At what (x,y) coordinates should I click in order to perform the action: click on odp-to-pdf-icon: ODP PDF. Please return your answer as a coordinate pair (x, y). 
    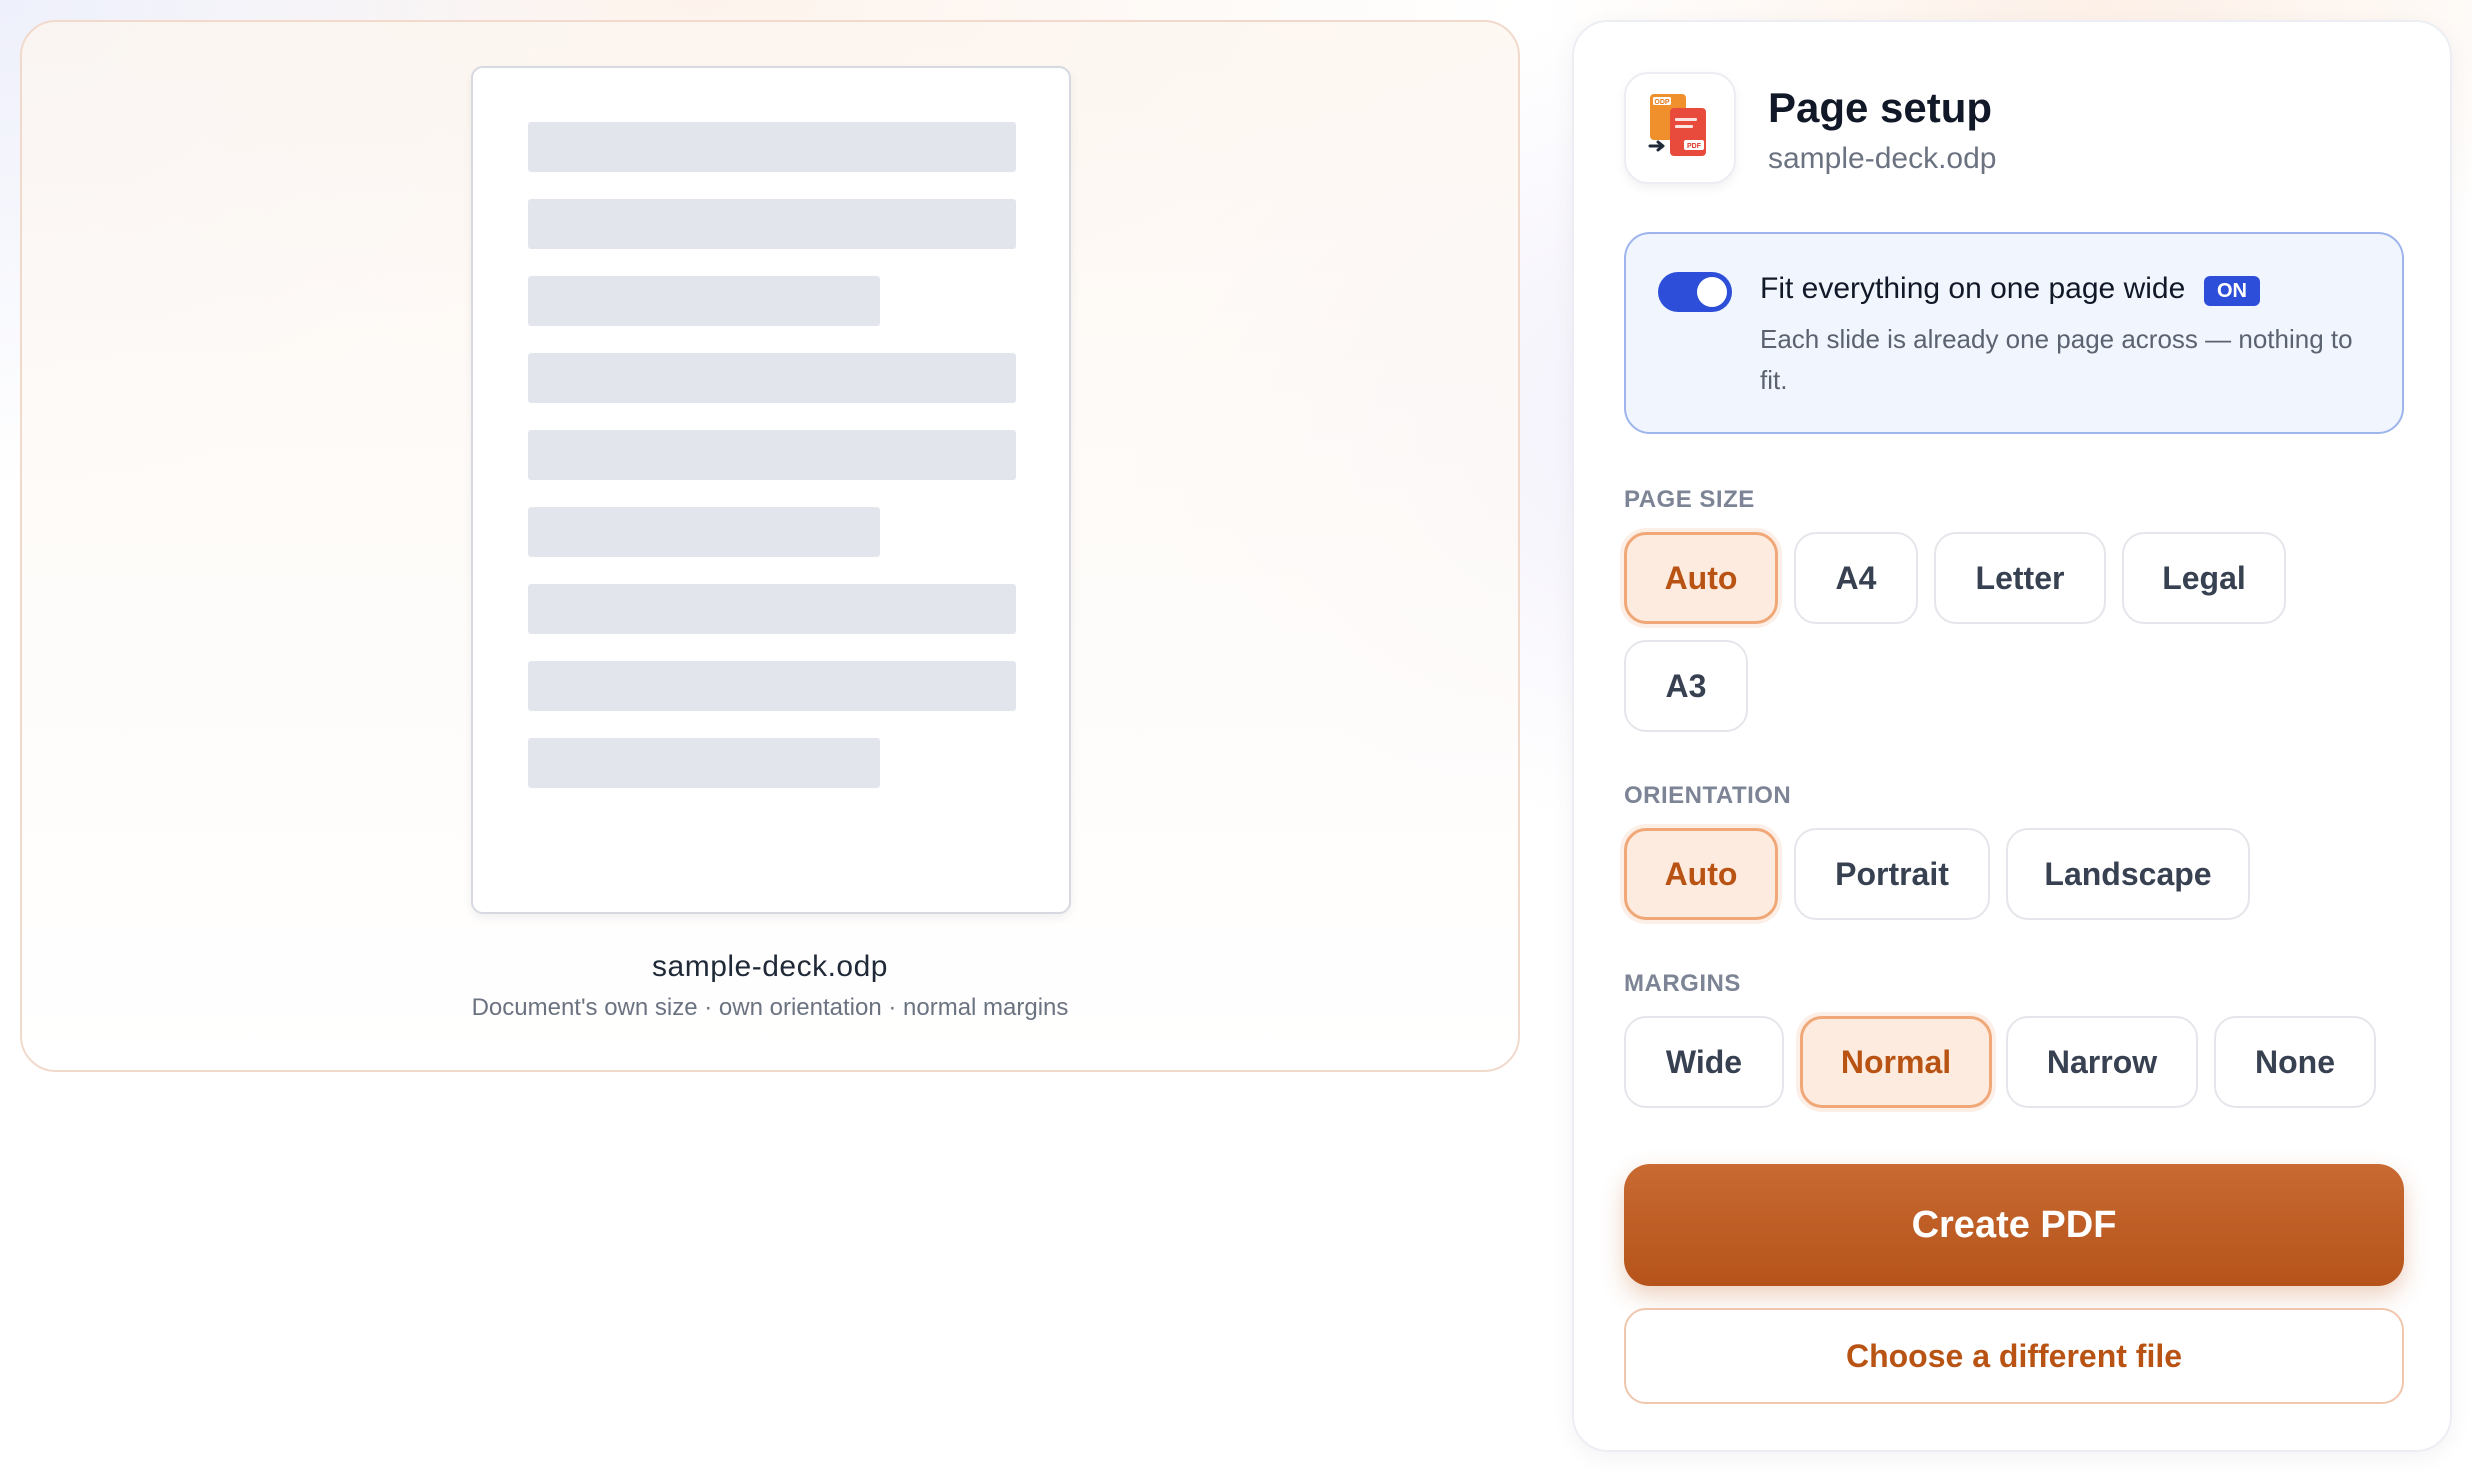
    Looking at the image, I should click on (1680, 128).